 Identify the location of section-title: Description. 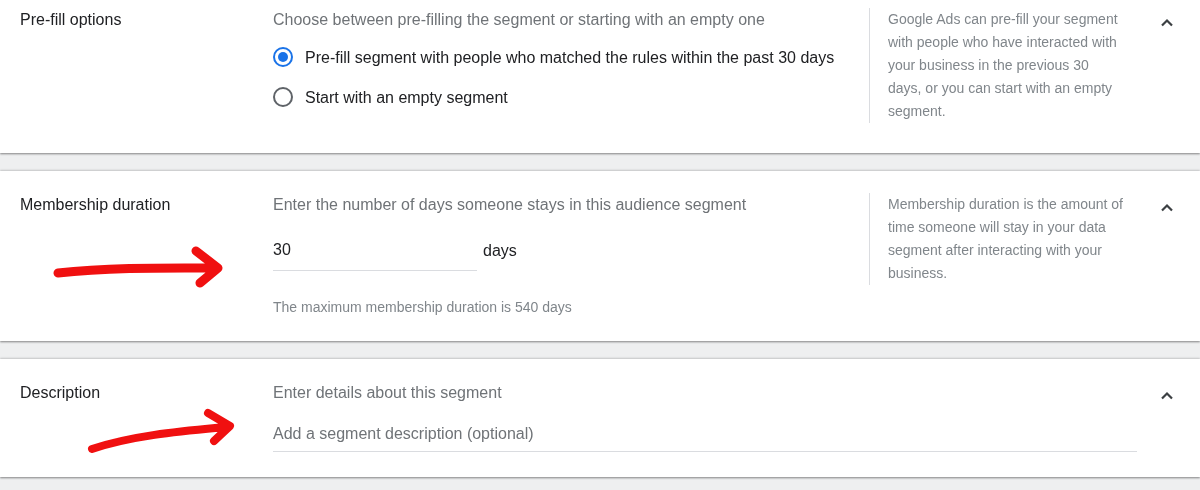
(61, 393).